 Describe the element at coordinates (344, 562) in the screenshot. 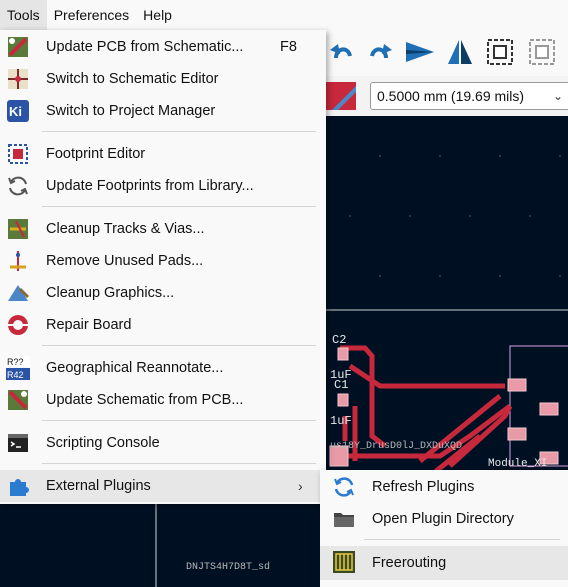

I see `freerouting-icon` at that location.